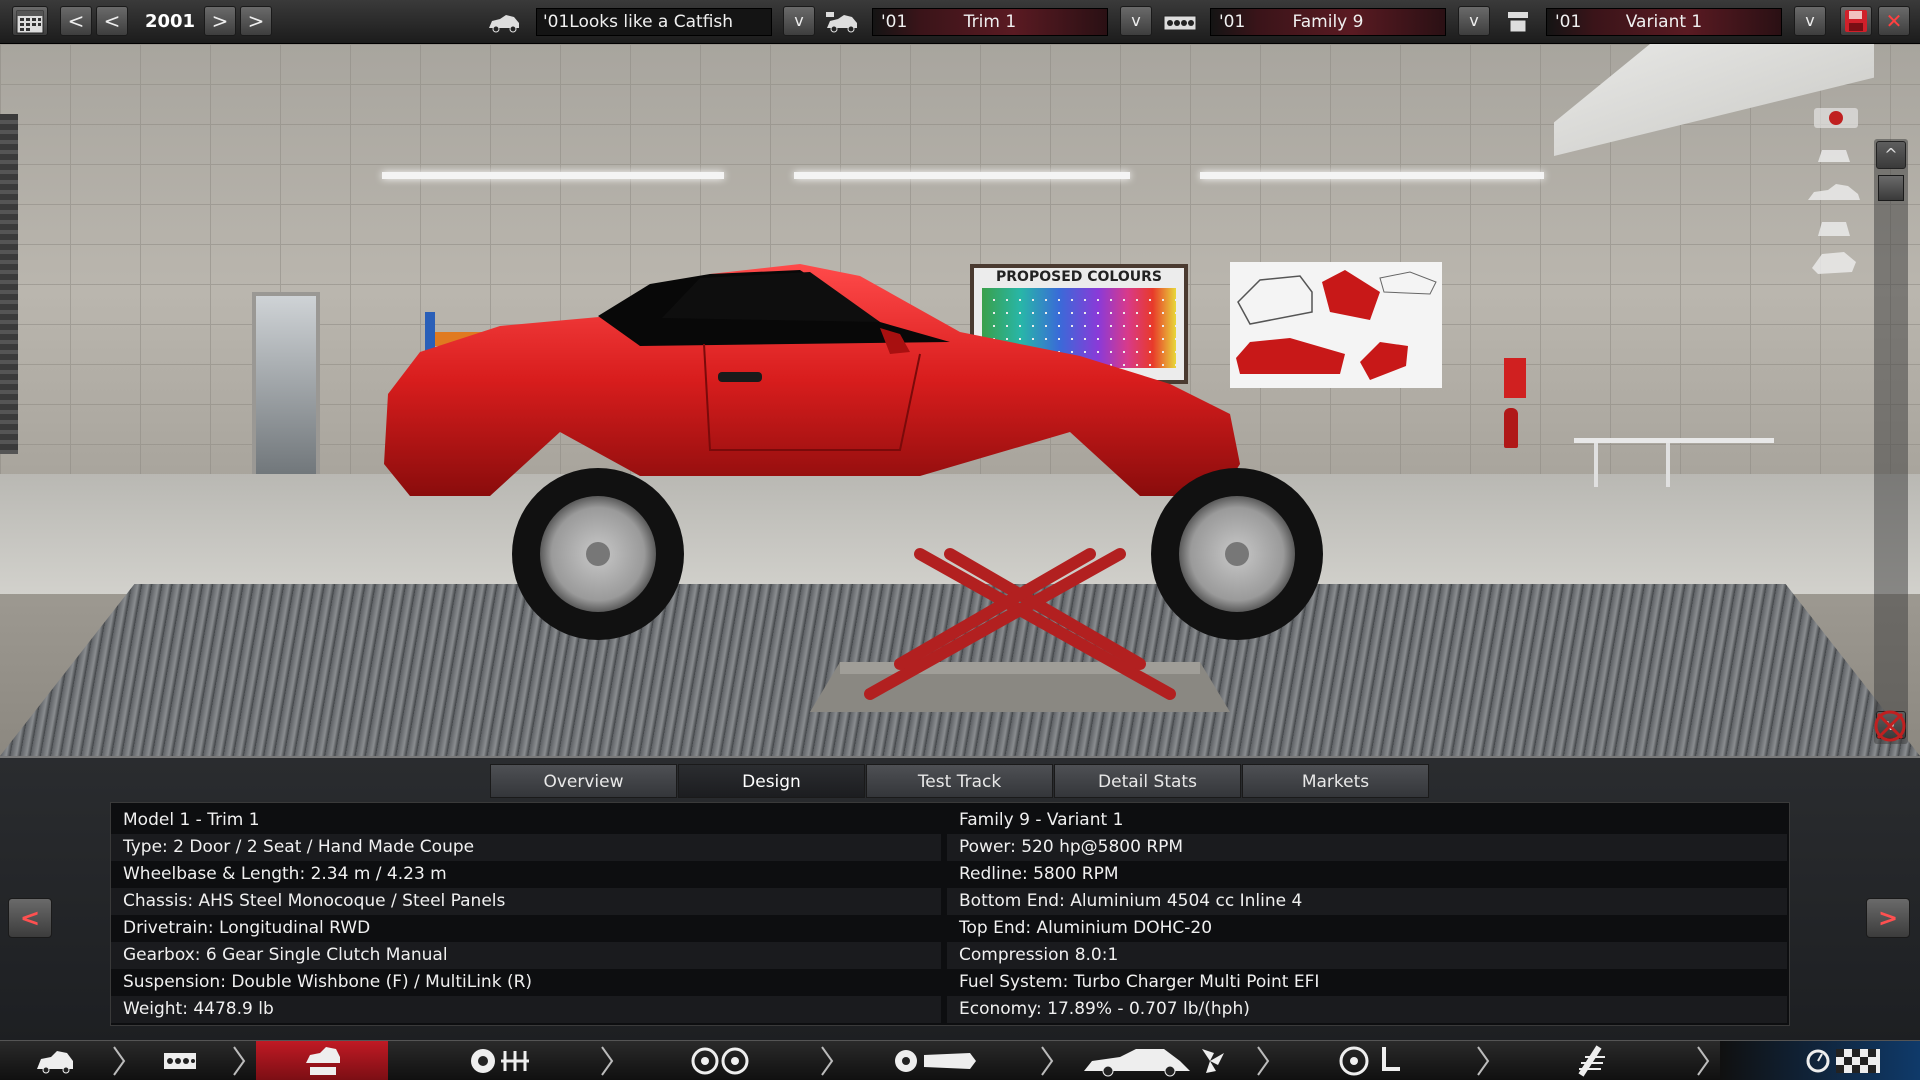 This screenshot has width=1920, height=1080. What do you see at coordinates (1154, 1063) in the screenshot?
I see `car-aero-icon` at bounding box center [1154, 1063].